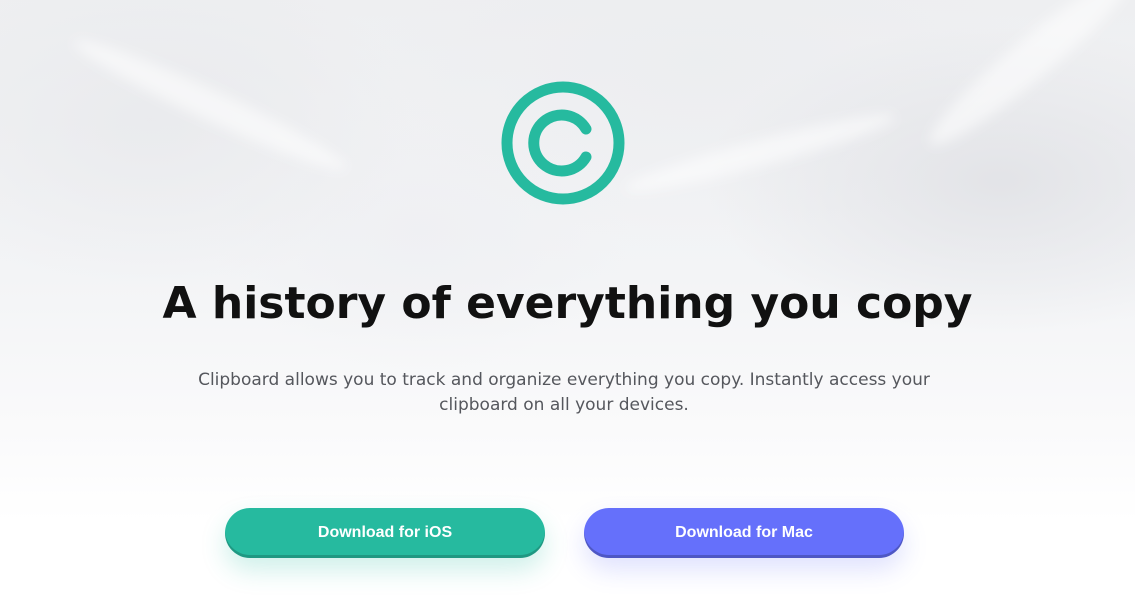 This screenshot has width=1135, height=614. I want to click on download-mac-button: Download for Mac, so click(744, 533).